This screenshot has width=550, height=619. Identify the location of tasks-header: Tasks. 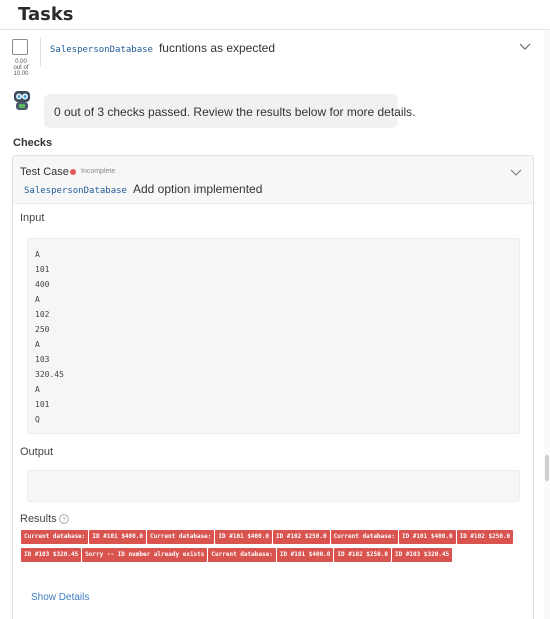
(275, 15).